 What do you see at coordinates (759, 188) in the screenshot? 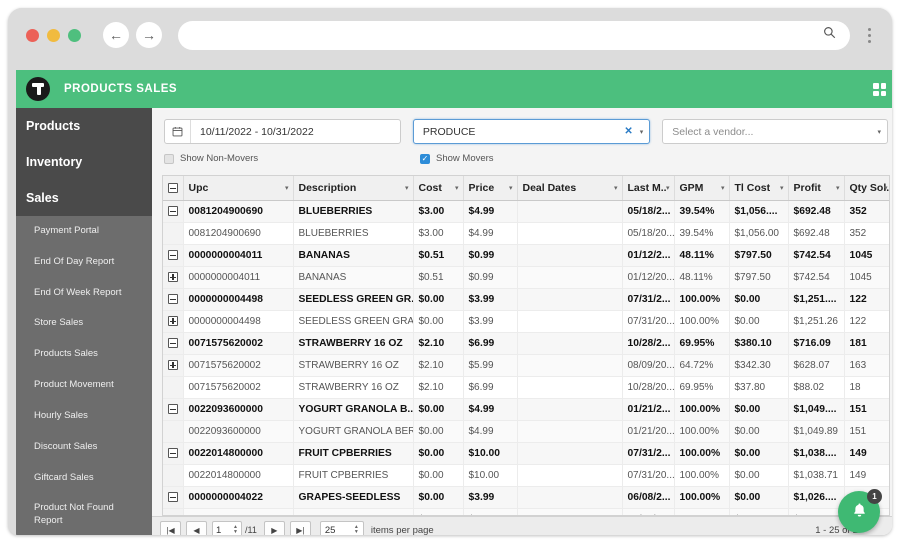
I see `column-header-tl-cost: Tl Cost ▾` at bounding box center [759, 188].